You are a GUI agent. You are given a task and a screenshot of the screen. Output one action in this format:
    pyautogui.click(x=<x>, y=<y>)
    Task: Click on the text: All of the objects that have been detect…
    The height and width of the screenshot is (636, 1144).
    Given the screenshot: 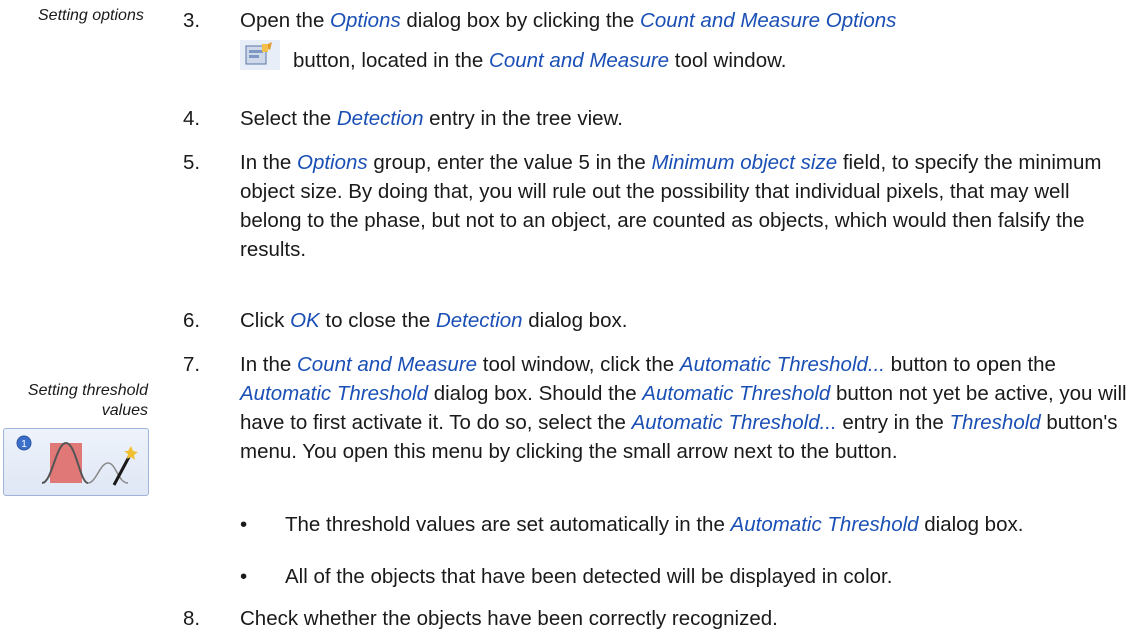 What is the action you would take?
    pyautogui.click(x=589, y=576)
    